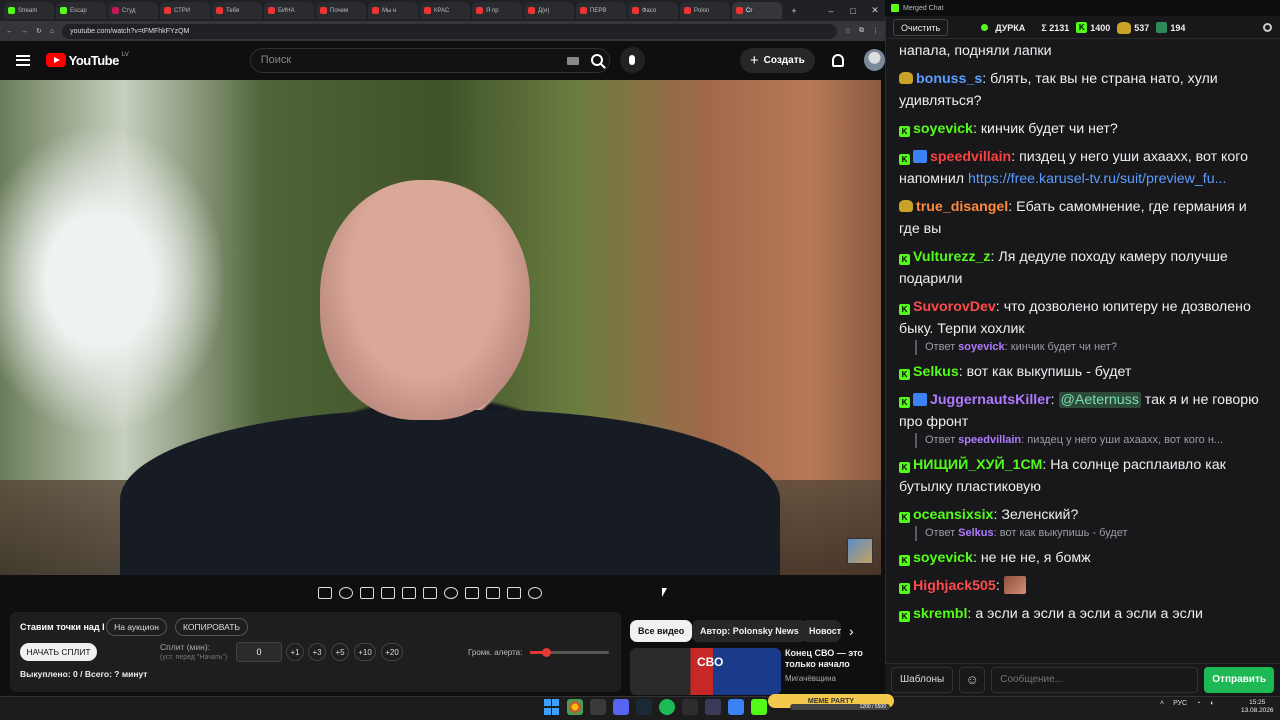  Describe the element at coordinates (690, 707) in the screenshot. I see `obs-icon` at that location.